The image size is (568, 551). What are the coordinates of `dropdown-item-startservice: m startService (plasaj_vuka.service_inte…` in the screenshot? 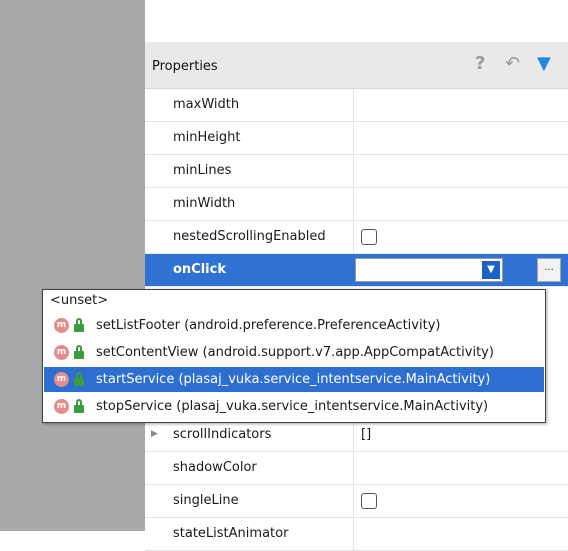 It's located at (294, 379).